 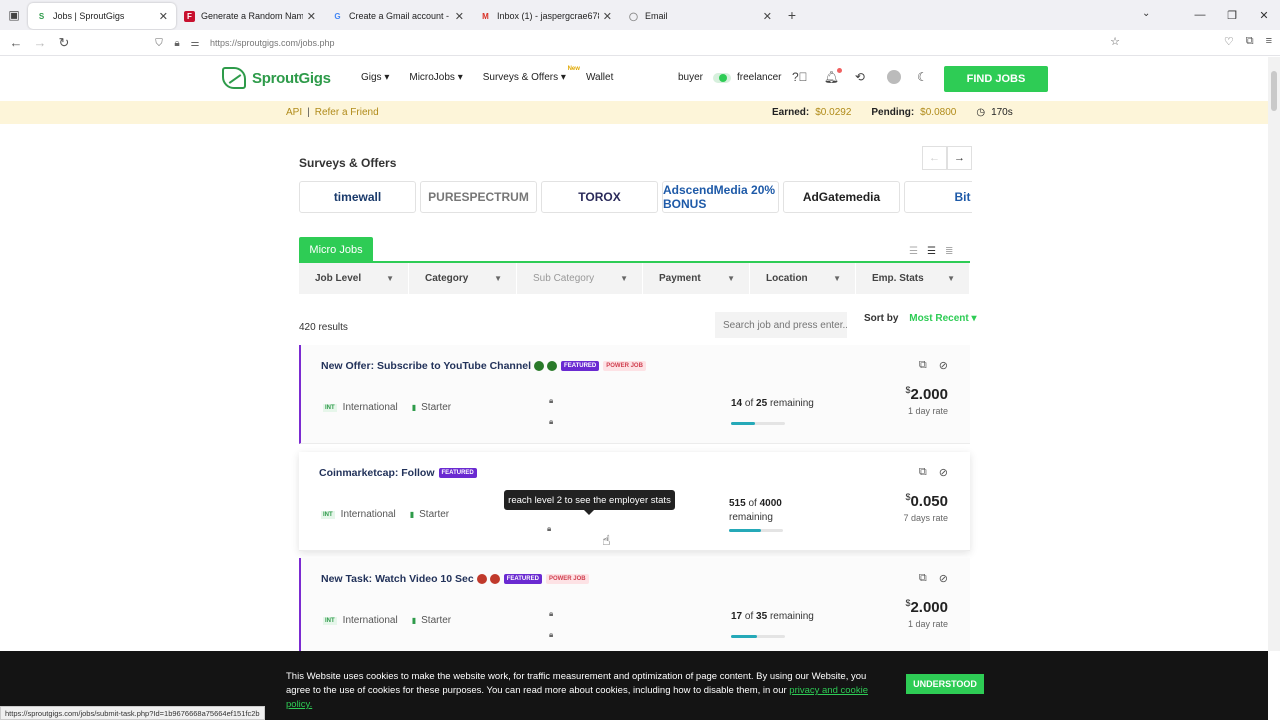 I want to click on filter-dropdown: Category ▼, so click(x=463, y=278).